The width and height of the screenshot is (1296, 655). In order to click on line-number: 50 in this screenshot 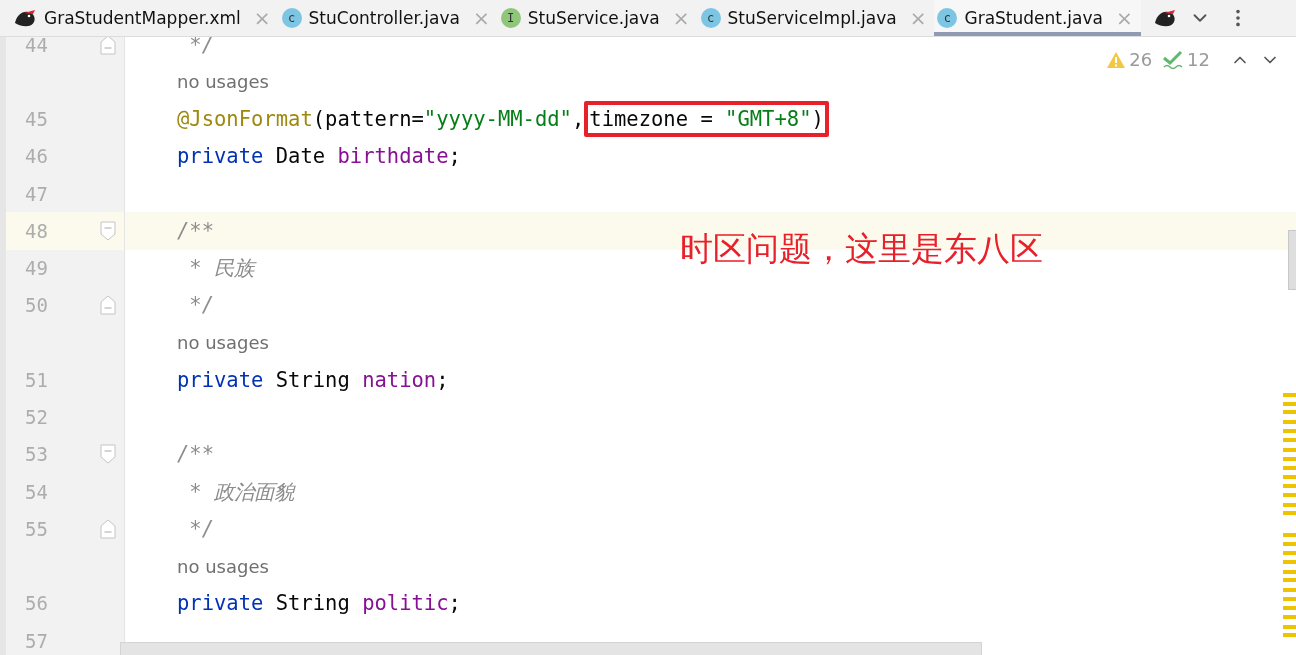, I will do `click(36, 305)`.